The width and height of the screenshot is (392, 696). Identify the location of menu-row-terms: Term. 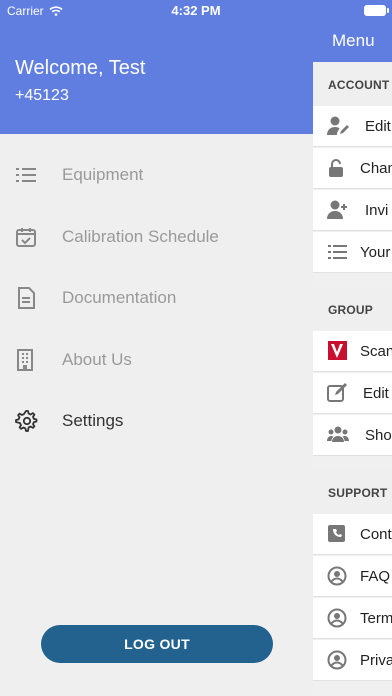
(352, 618).